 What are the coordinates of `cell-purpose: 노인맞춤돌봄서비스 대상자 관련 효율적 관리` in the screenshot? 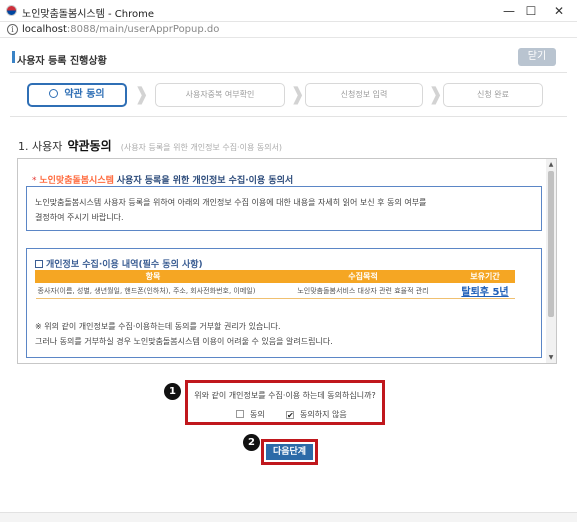 It's located at (363, 290).